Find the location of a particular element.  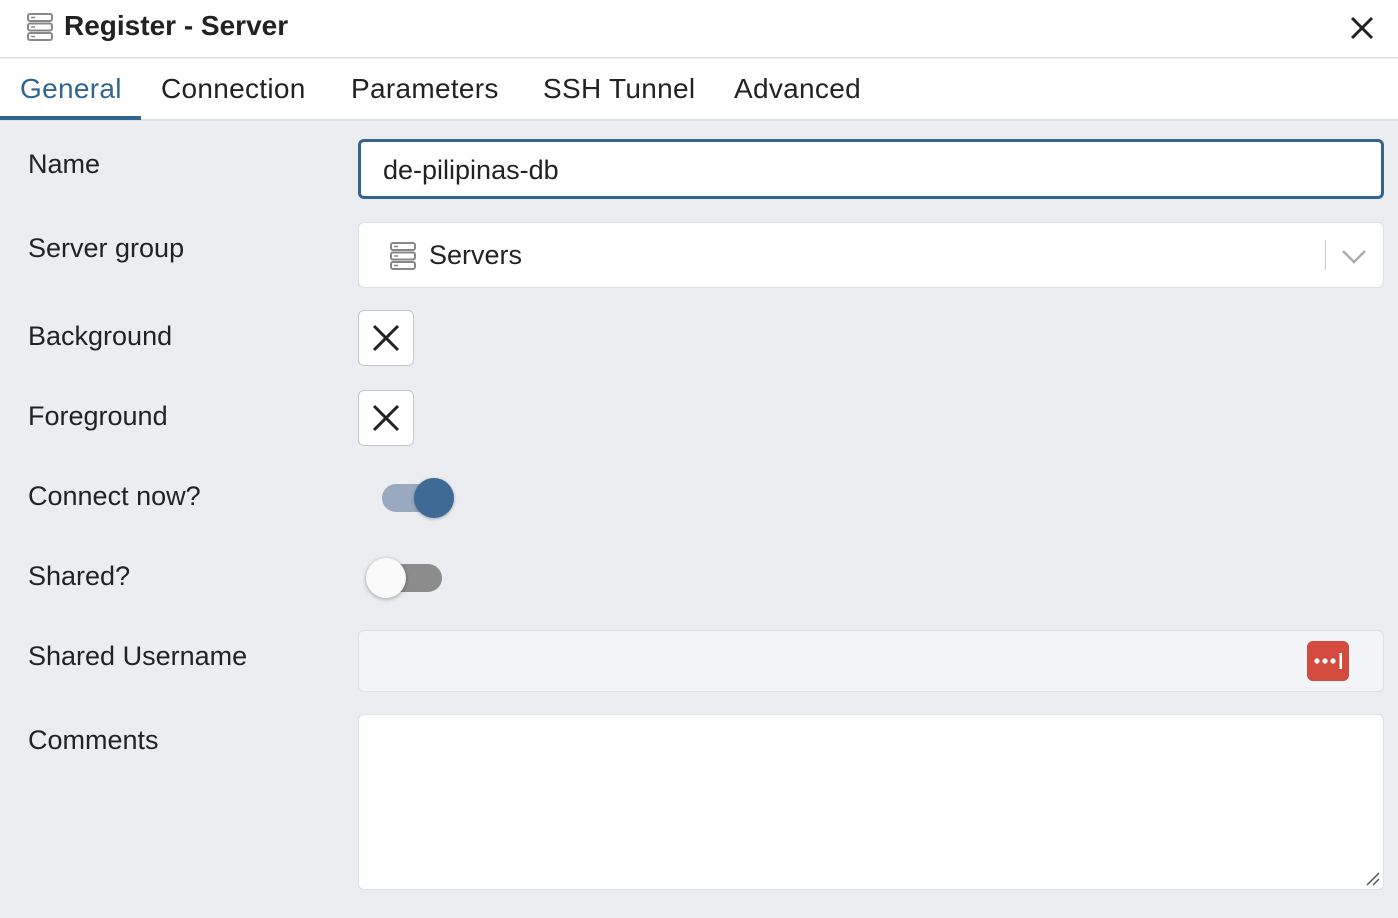

foreground-label: Foreground is located at coordinates (98, 416).